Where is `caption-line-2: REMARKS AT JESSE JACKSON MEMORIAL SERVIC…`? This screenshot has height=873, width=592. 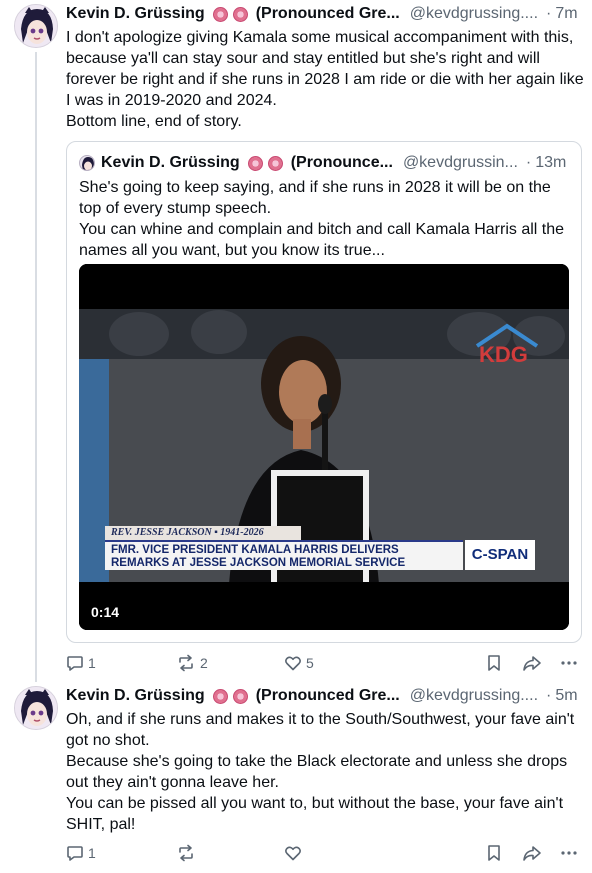 caption-line-2: REMARKS AT JESSE JACKSON MEMORIAL SERVIC… is located at coordinates (258, 563).